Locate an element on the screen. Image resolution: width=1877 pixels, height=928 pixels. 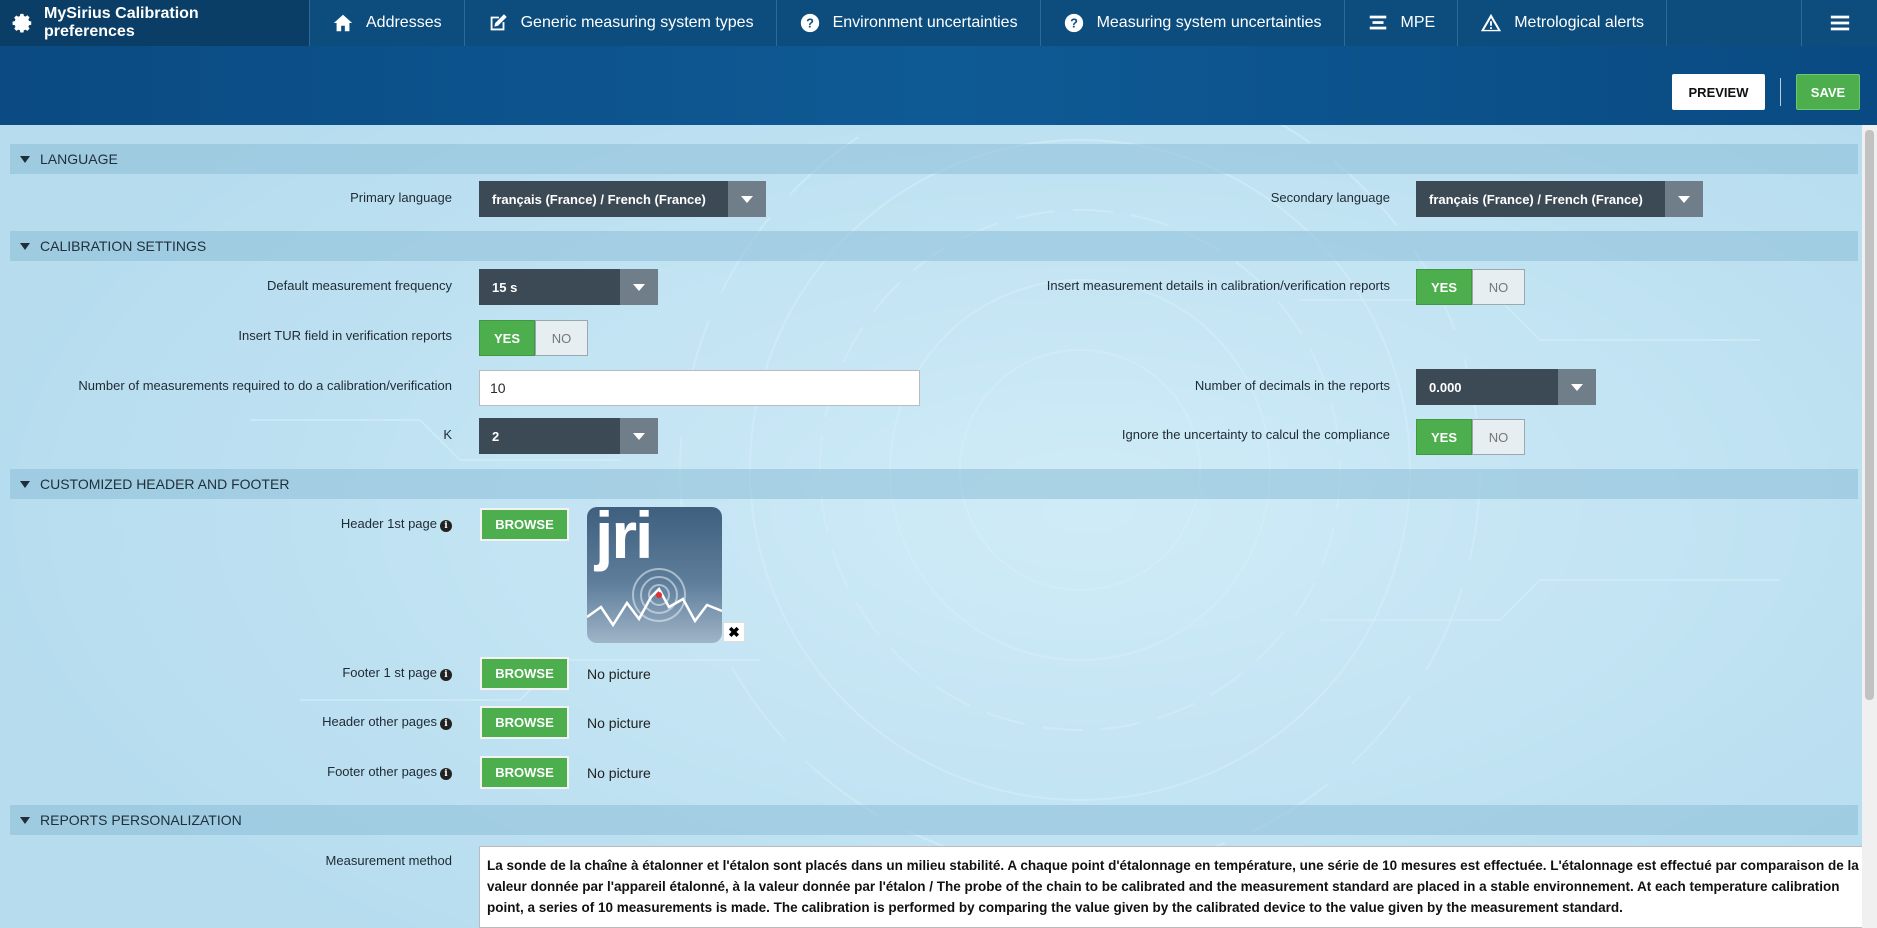
insert-details-toggle: YES NO is located at coordinates (1470, 287).